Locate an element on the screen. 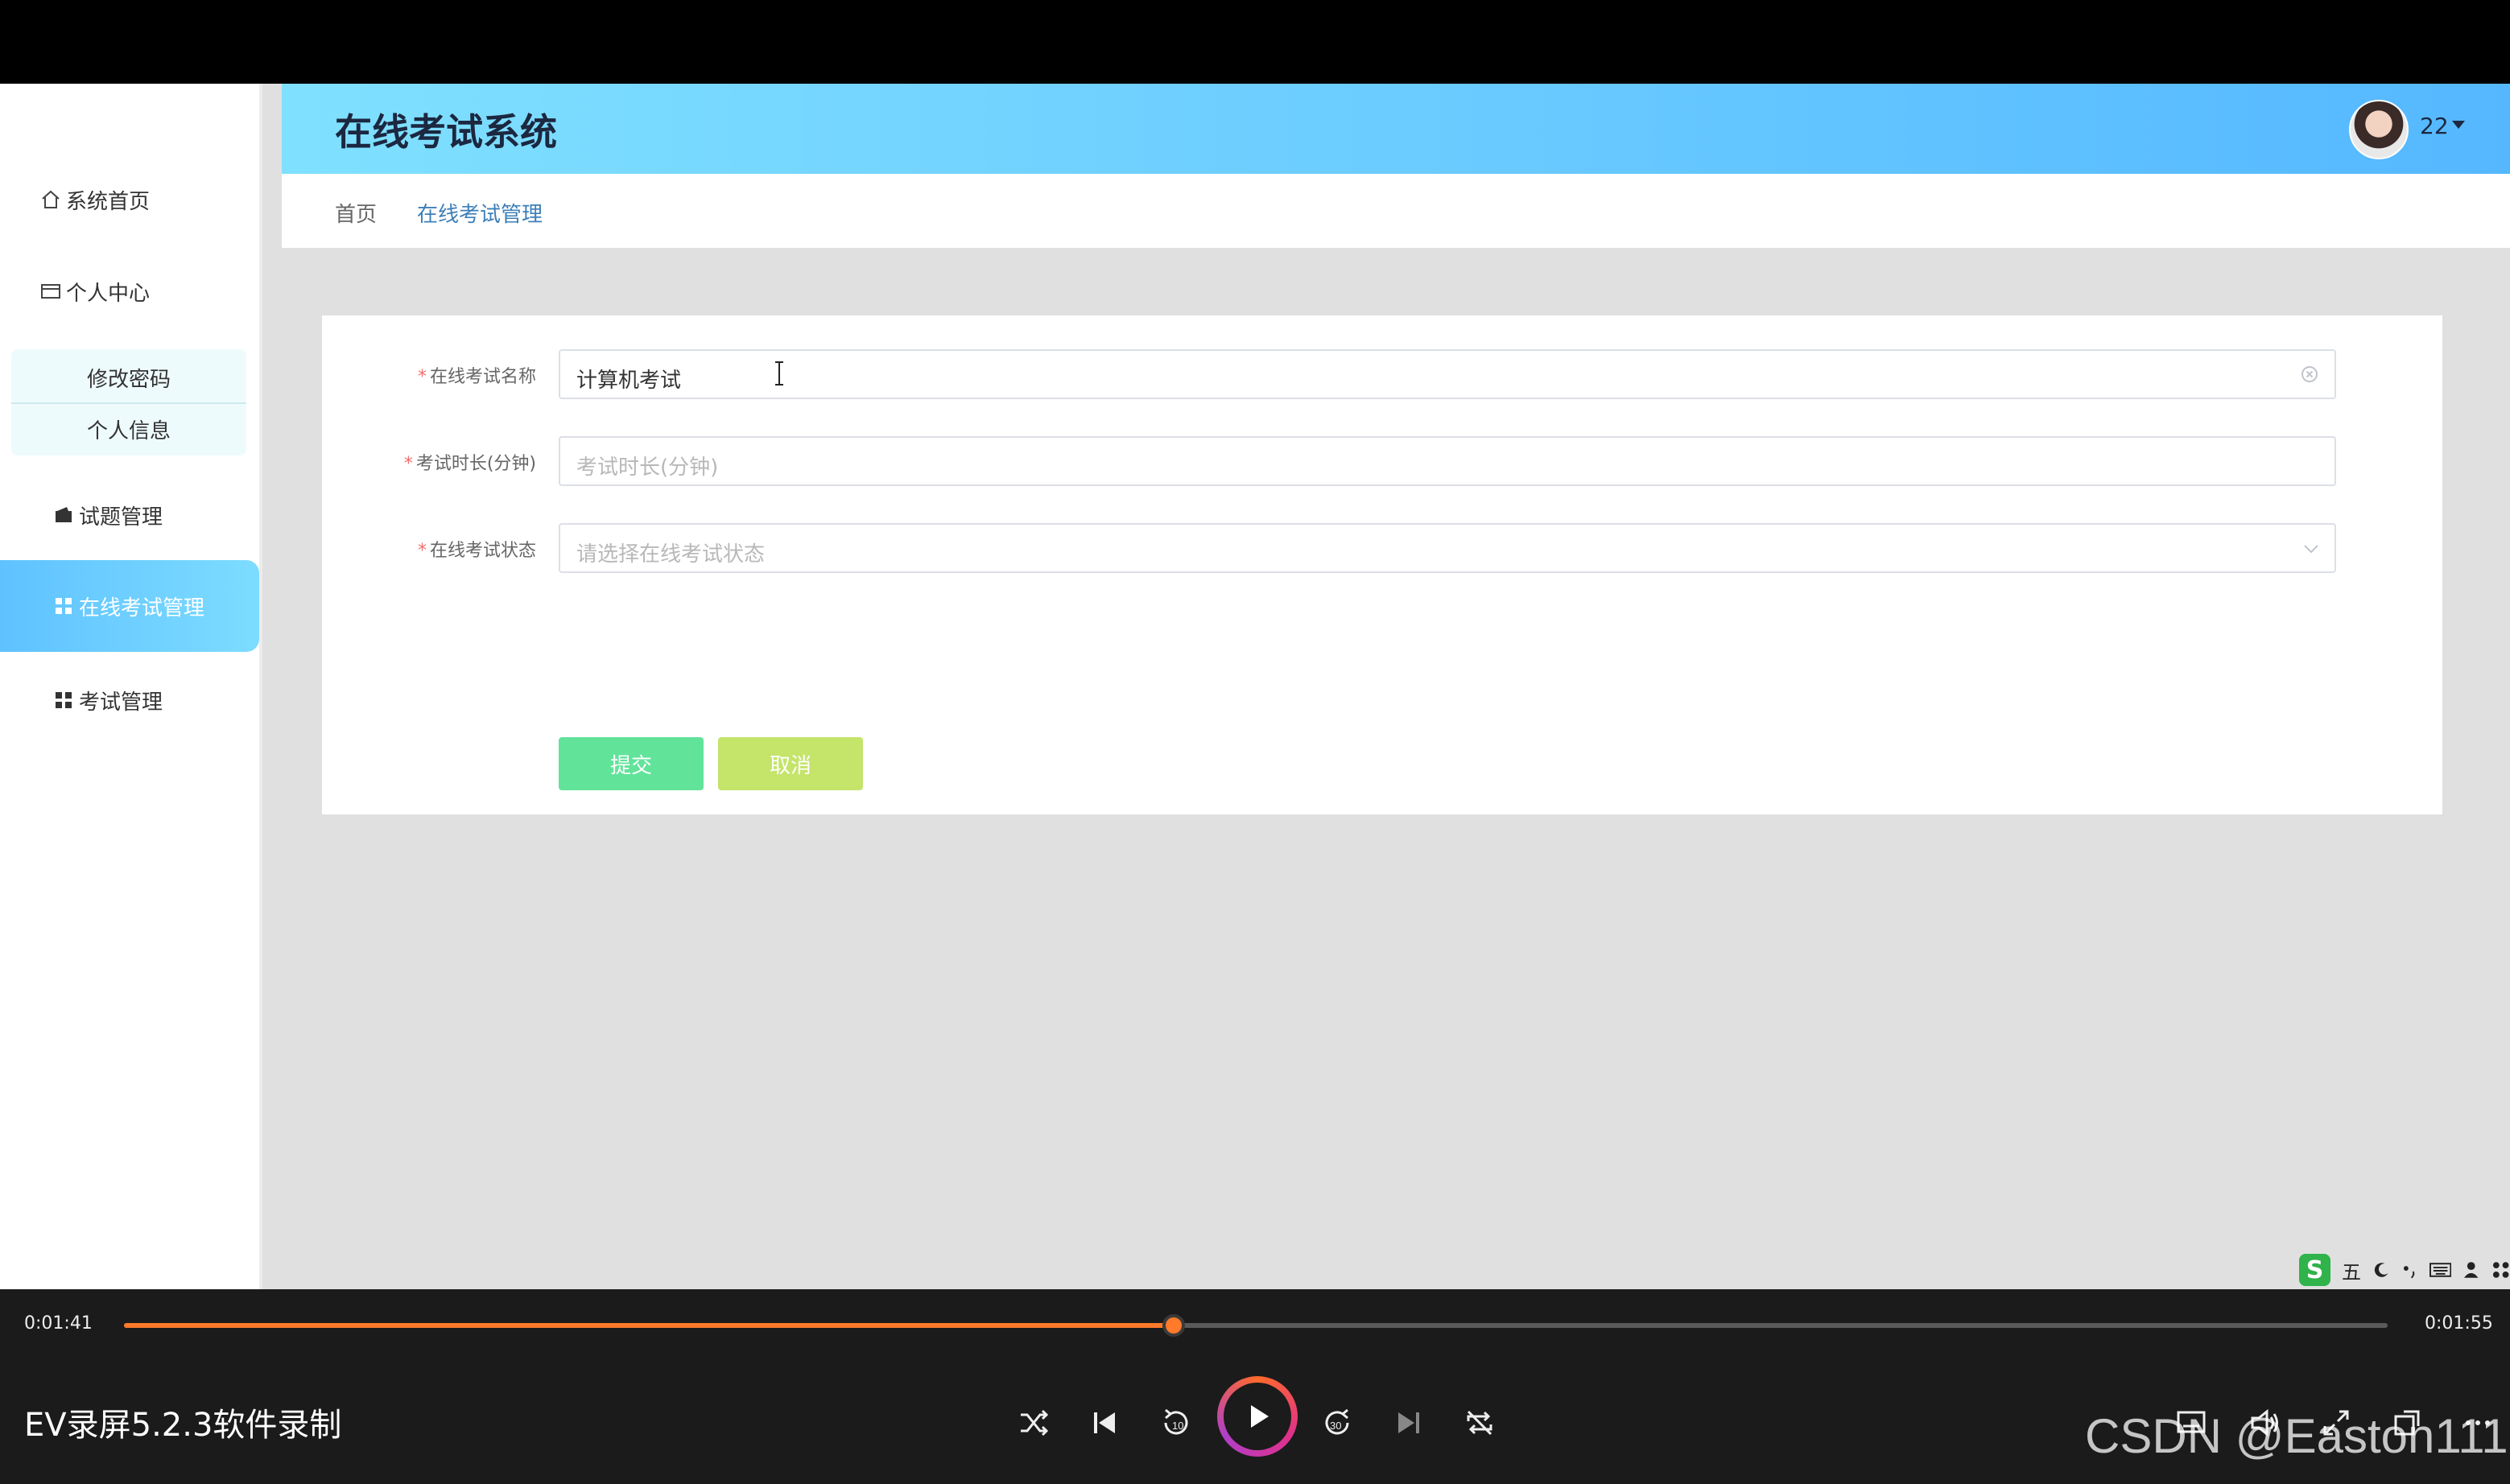 The height and width of the screenshot is (1484, 2510). form-row-exam-name: * 在线考试名称 计算机考试 is located at coordinates (1382, 376).